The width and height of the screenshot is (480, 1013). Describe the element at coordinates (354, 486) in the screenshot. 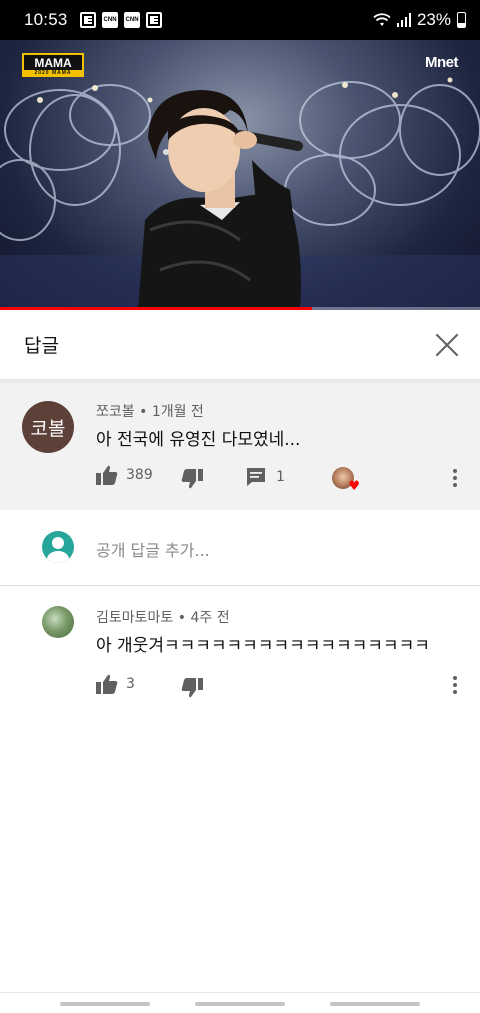

I see `heart-icon: ♥` at that location.